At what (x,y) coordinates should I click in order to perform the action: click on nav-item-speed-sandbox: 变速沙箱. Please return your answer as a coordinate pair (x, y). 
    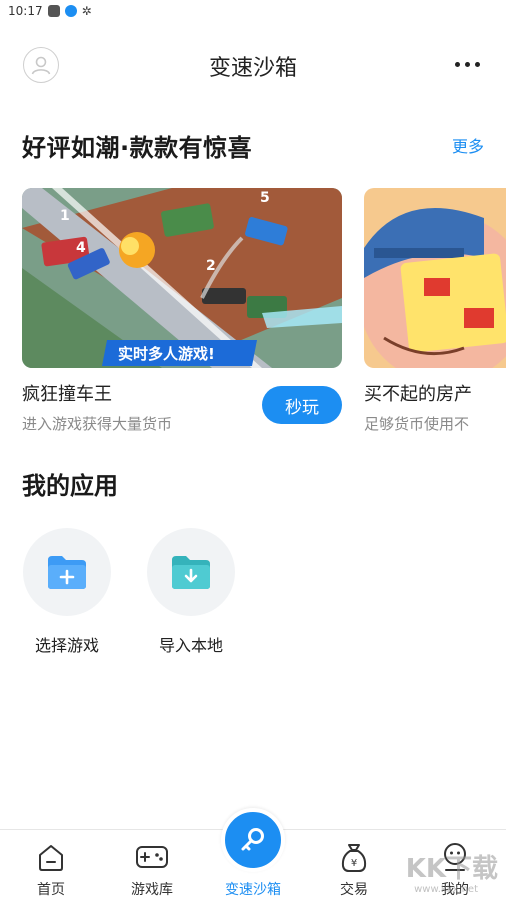
    Looking at the image, I should click on (253, 854).